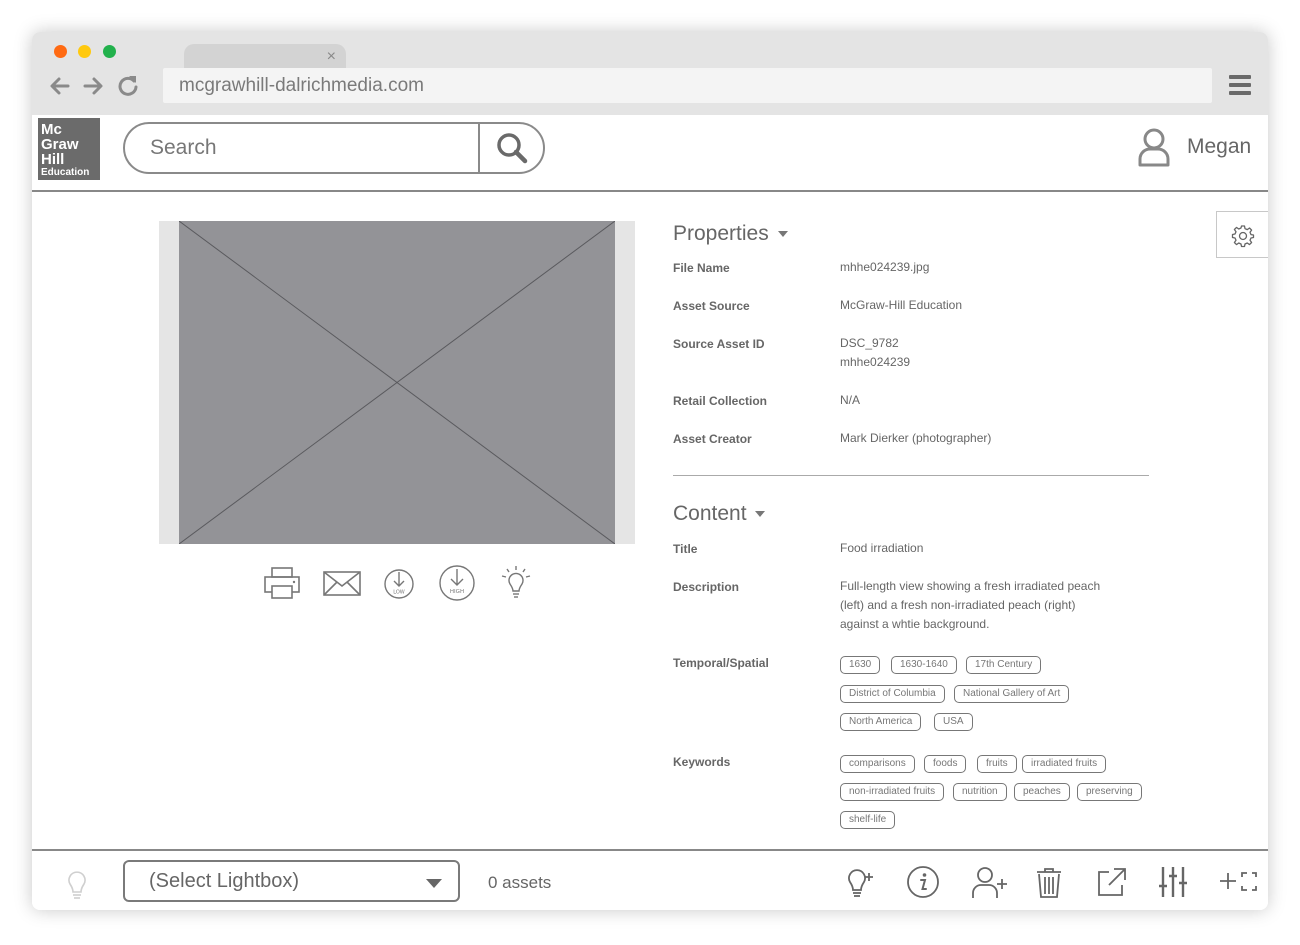  I want to click on retail-collection-label: Retail Collection, so click(720, 401).